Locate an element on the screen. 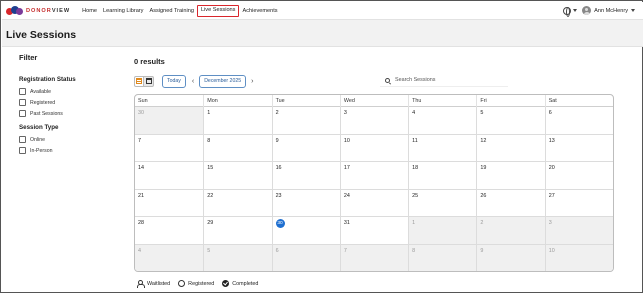  calendar-day-cell: 21 is located at coordinates (169, 204).